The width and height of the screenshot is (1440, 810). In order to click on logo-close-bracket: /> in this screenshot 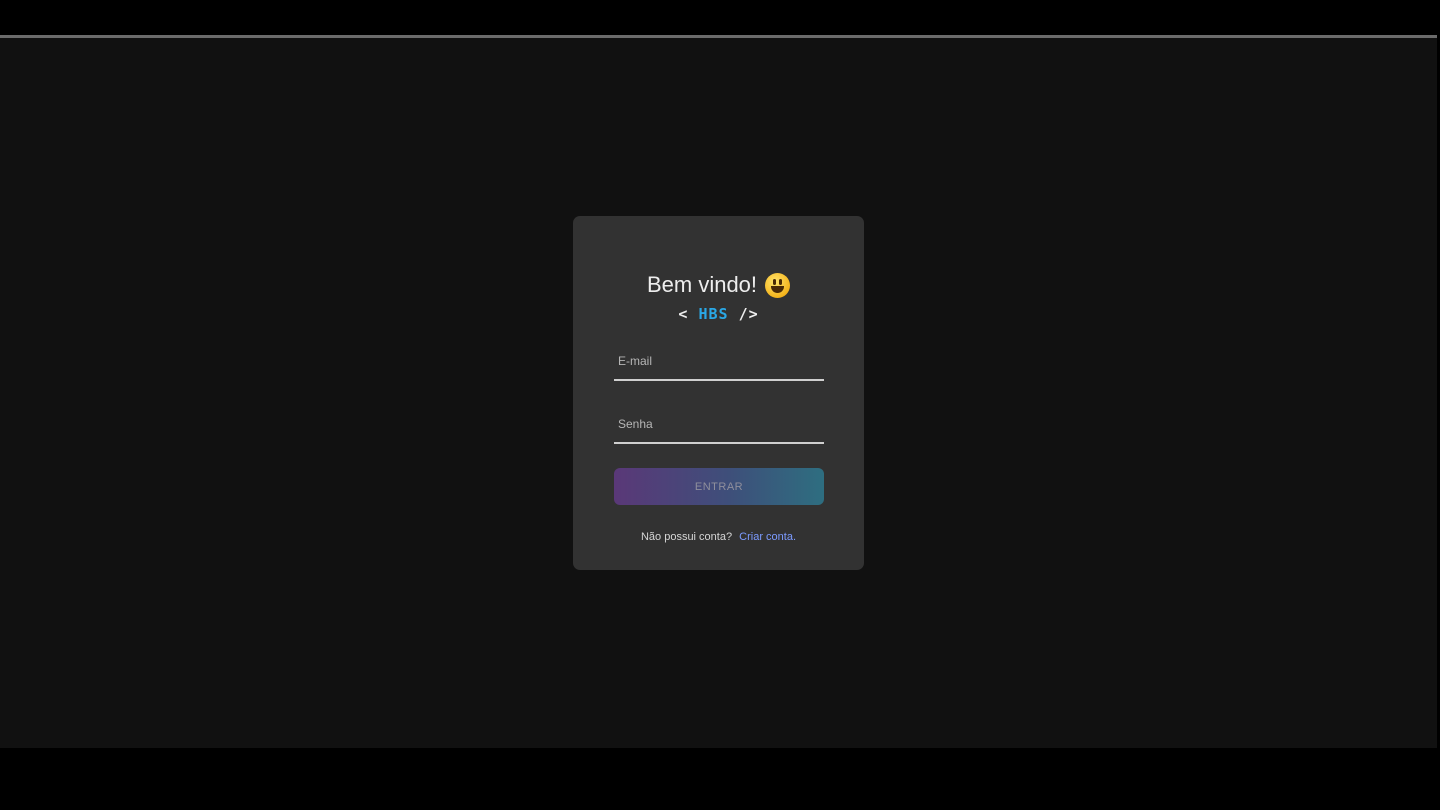, I will do `click(748, 314)`.